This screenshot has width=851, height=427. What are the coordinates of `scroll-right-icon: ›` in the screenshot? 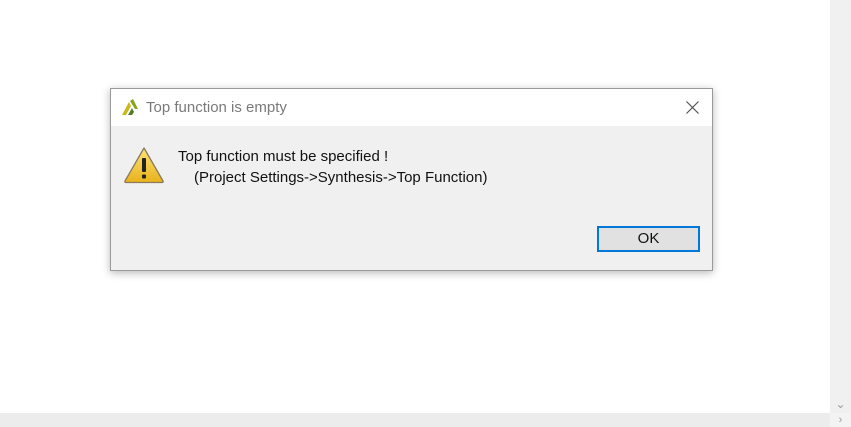 It's located at (840, 420).